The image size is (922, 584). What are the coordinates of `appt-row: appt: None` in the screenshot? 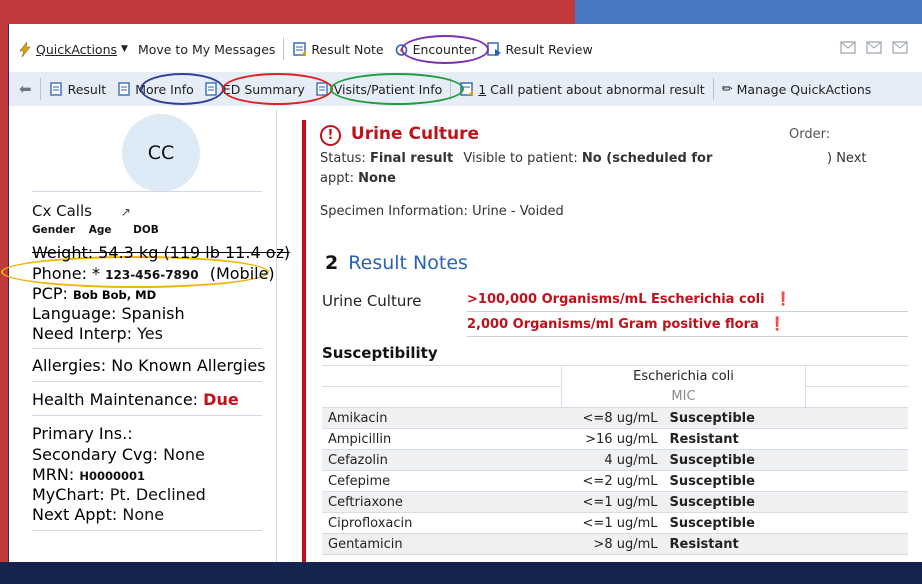 It's located at (358, 178).